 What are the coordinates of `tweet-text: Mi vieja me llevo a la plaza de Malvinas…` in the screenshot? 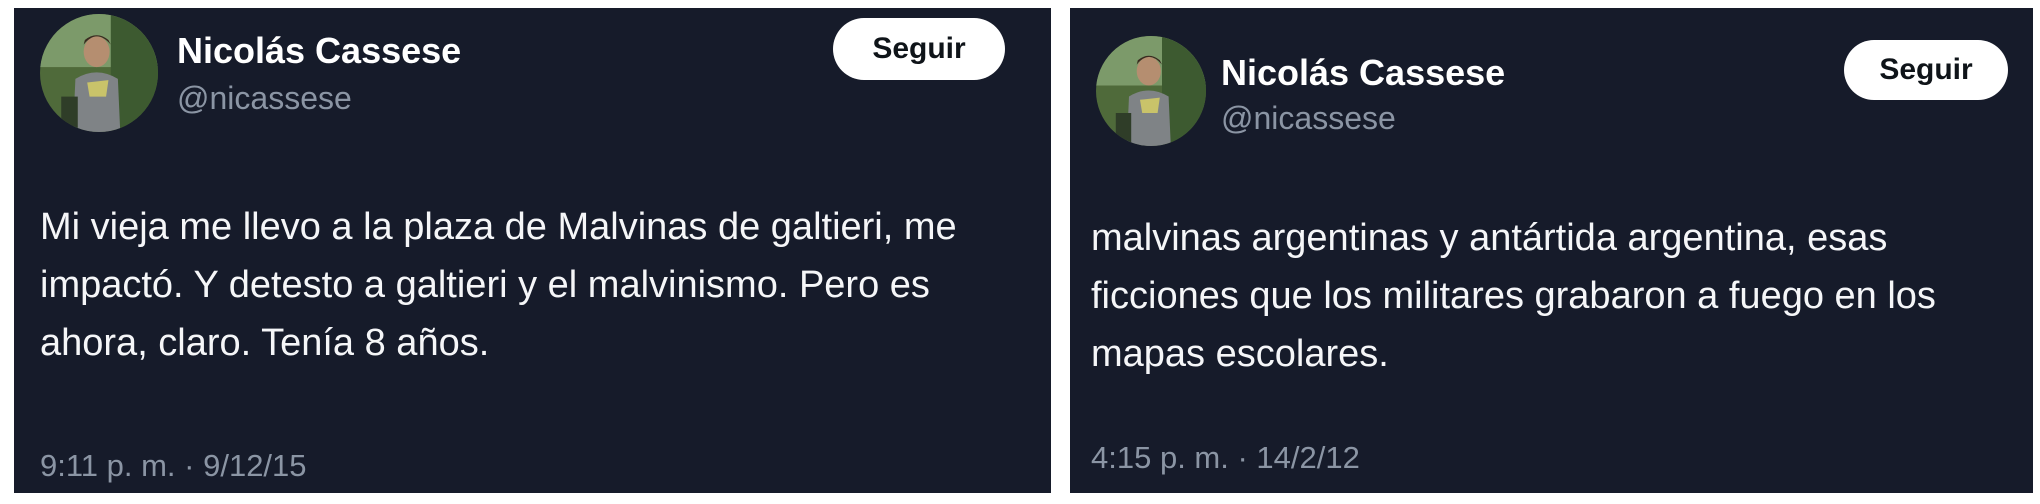 It's located at (498, 285).